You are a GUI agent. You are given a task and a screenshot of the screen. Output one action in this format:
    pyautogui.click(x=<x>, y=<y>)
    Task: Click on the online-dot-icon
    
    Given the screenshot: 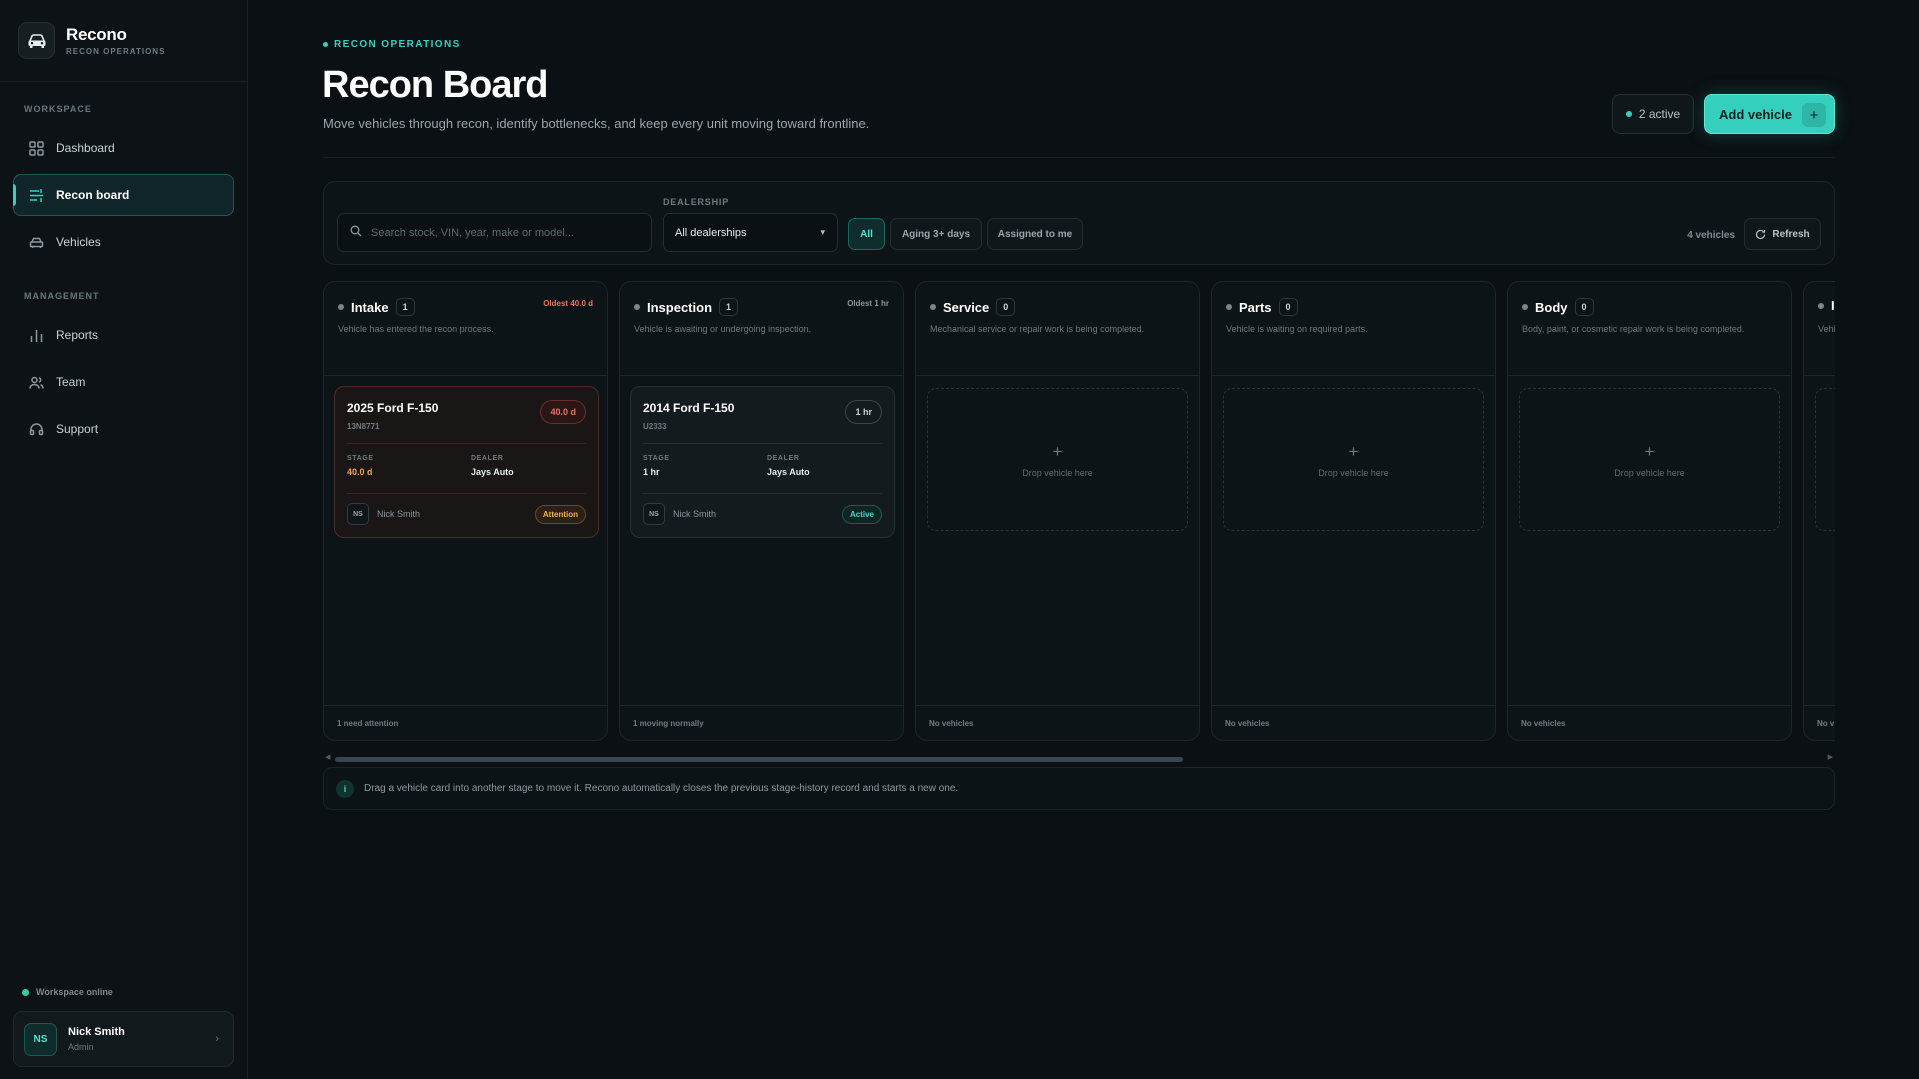 What is the action you would take?
    pyautogui.click(x=25, y=992)
    